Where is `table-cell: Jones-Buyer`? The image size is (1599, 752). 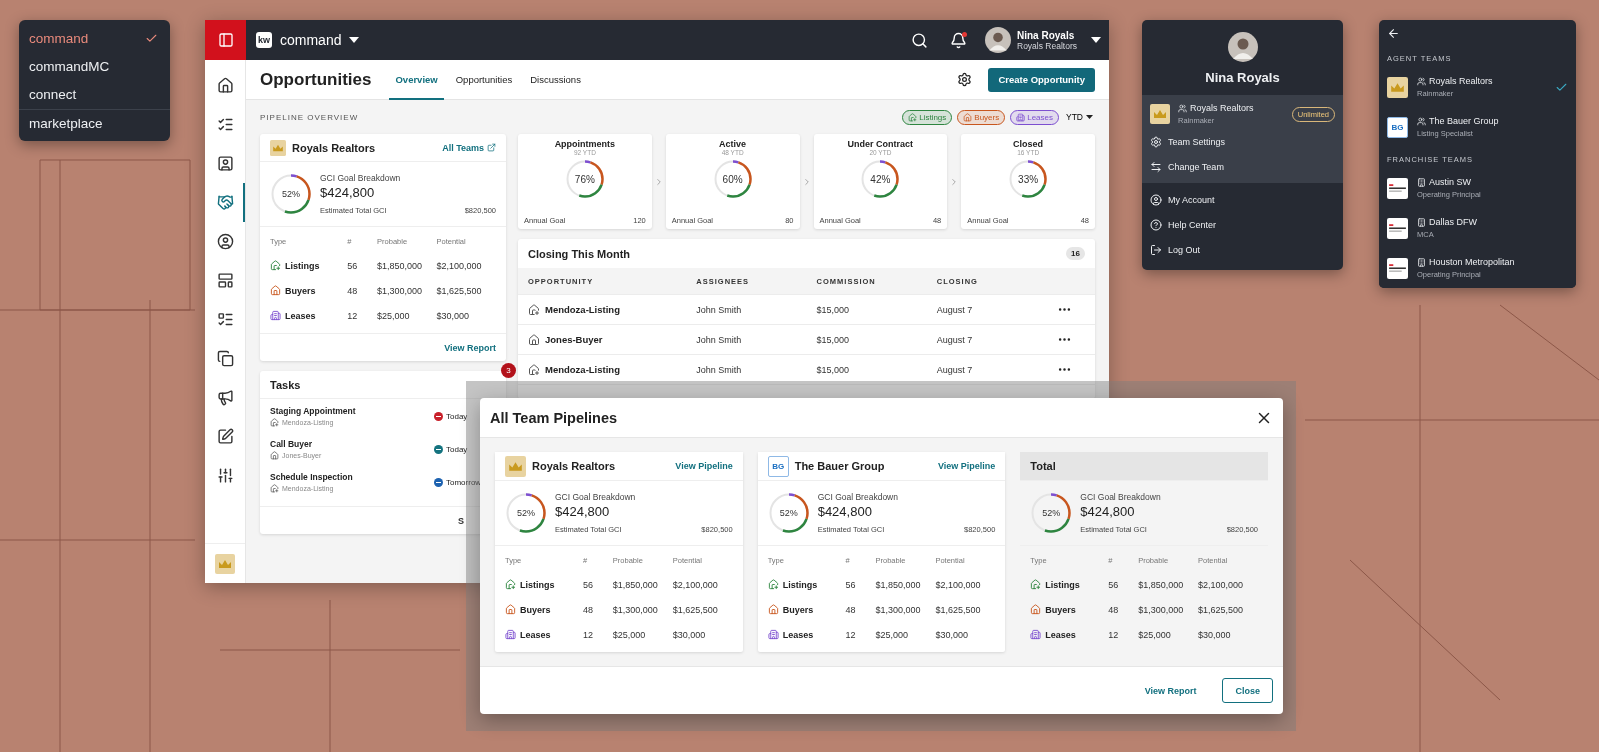 table-cell: Jones-Buyer is located at coordinates (612, 339).